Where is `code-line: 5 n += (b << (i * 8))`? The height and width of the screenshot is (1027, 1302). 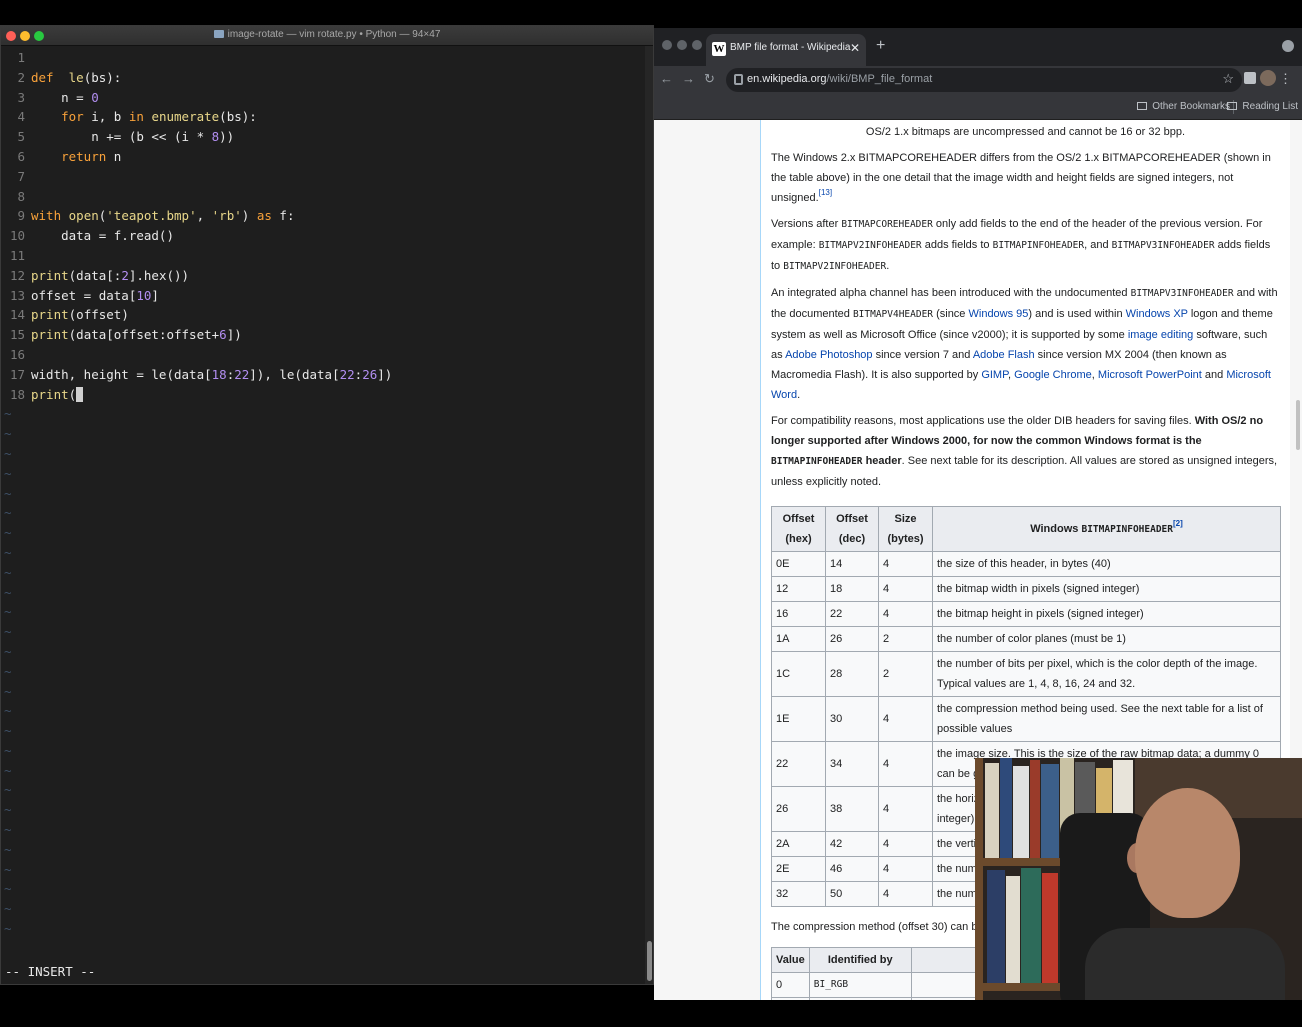
code-line: 5 n += (b << (i * 8)) is located at coordinates (324, 137).